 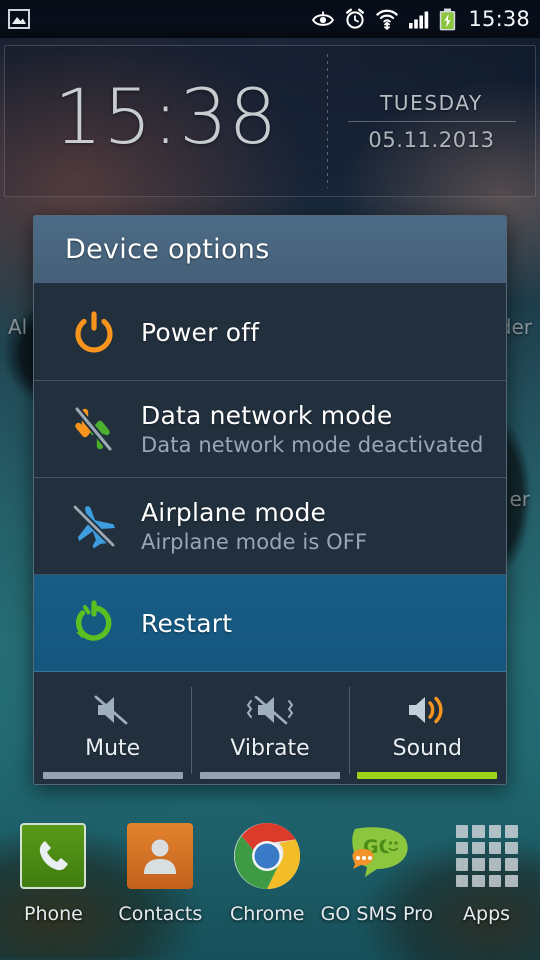 I want to click on dock-label: Chrome, so click(x=267, y=914).